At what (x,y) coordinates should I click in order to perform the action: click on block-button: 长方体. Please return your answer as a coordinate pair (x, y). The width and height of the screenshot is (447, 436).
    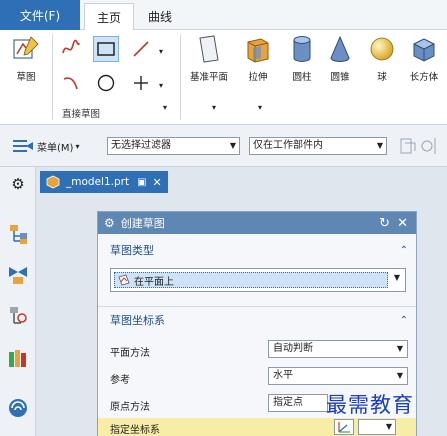
    Looking at the image, I should click on (424, 58).